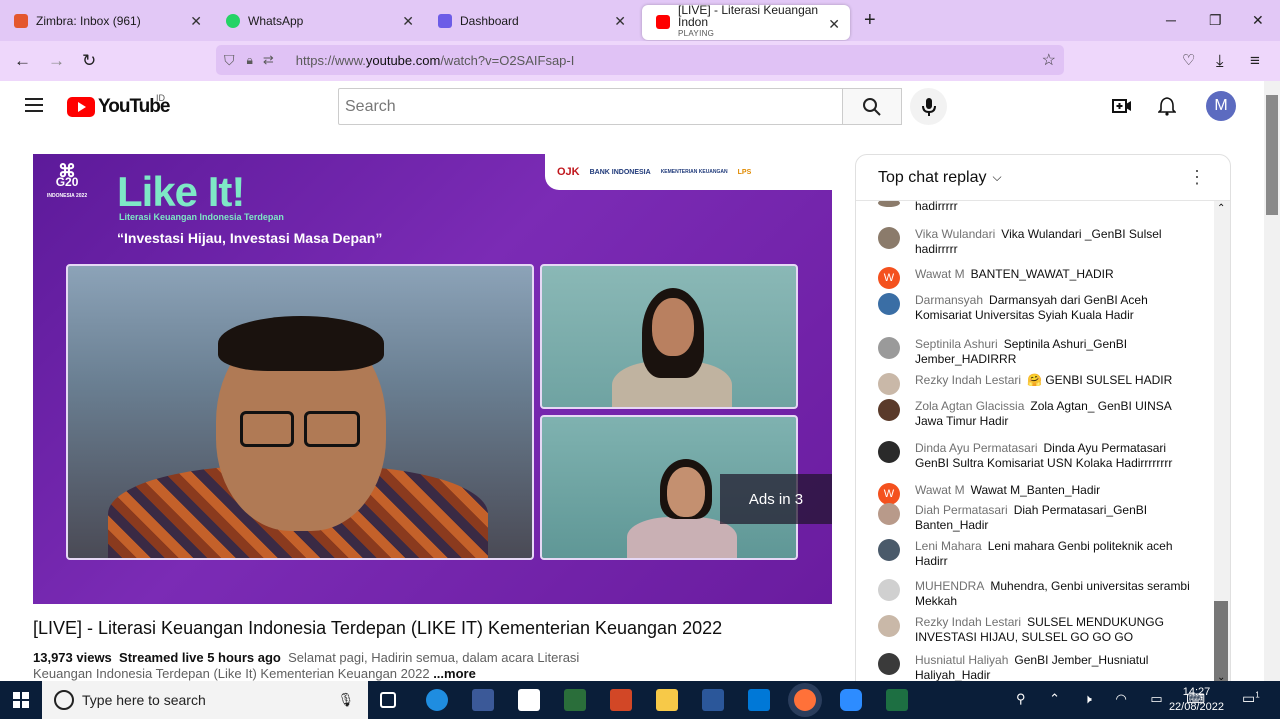  Describe the element at coordinates (529, 700) in the screenshot. I see `store-icon` at that location.